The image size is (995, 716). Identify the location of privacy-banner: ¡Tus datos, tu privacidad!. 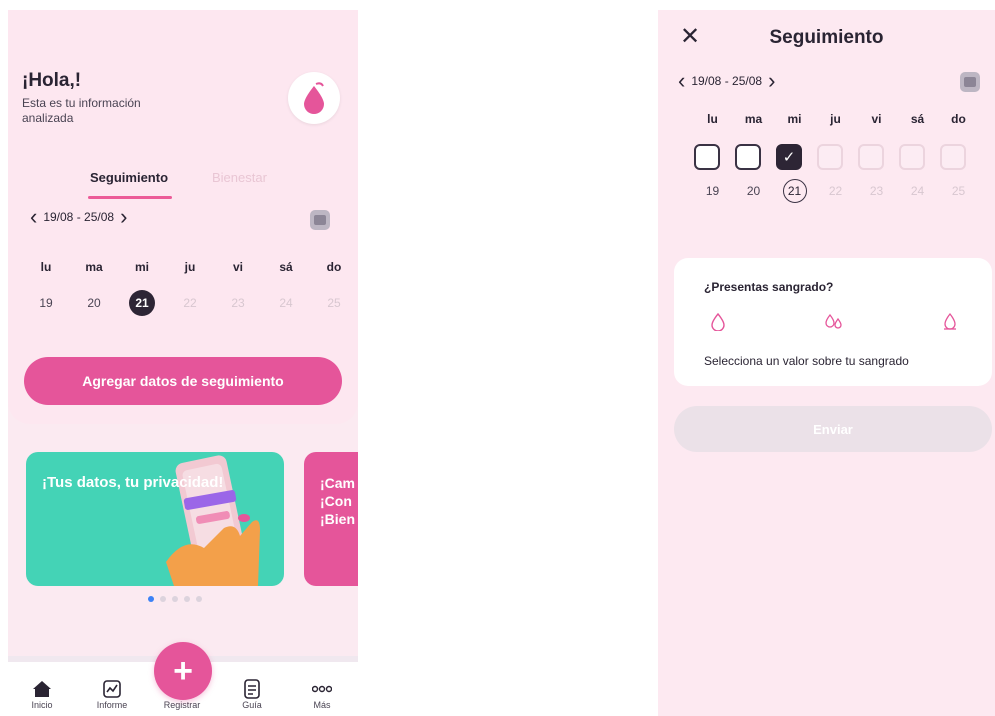
(155, 519).